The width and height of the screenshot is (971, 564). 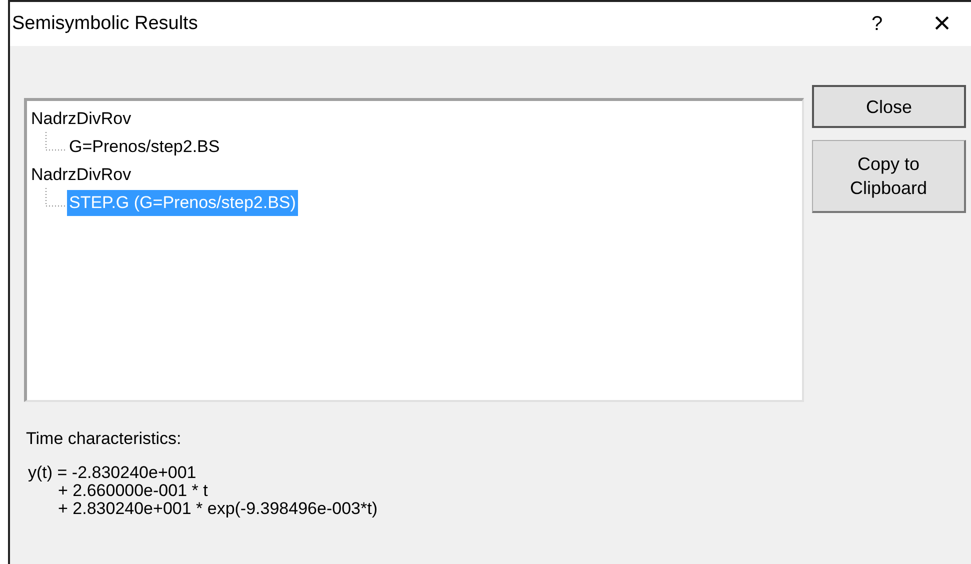 I want to click on dialog-button: Copy to Clipboard, so click(x=889, y=176).